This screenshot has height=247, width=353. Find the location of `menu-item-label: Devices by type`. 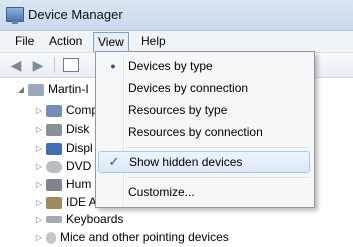

menu-item-label: Devices by type is located at coordinates (170, 66).